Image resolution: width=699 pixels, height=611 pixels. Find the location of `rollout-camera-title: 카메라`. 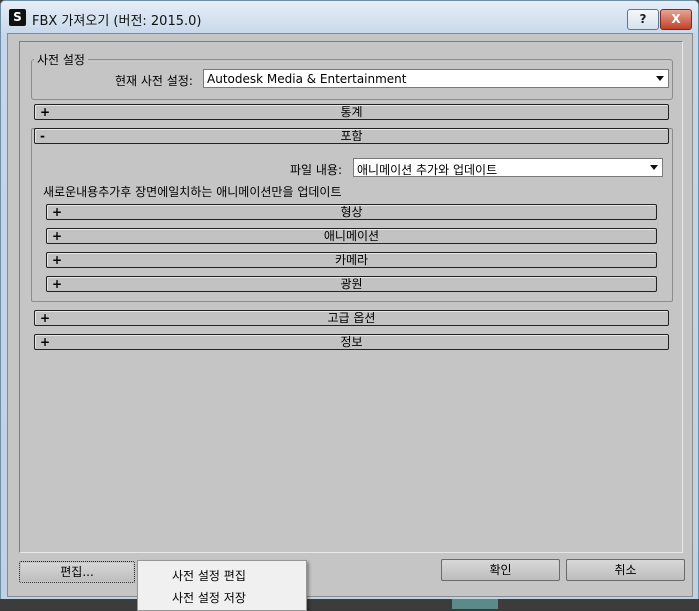

rollout-camera-title: 카메라 is located at coordinates (351, 260).